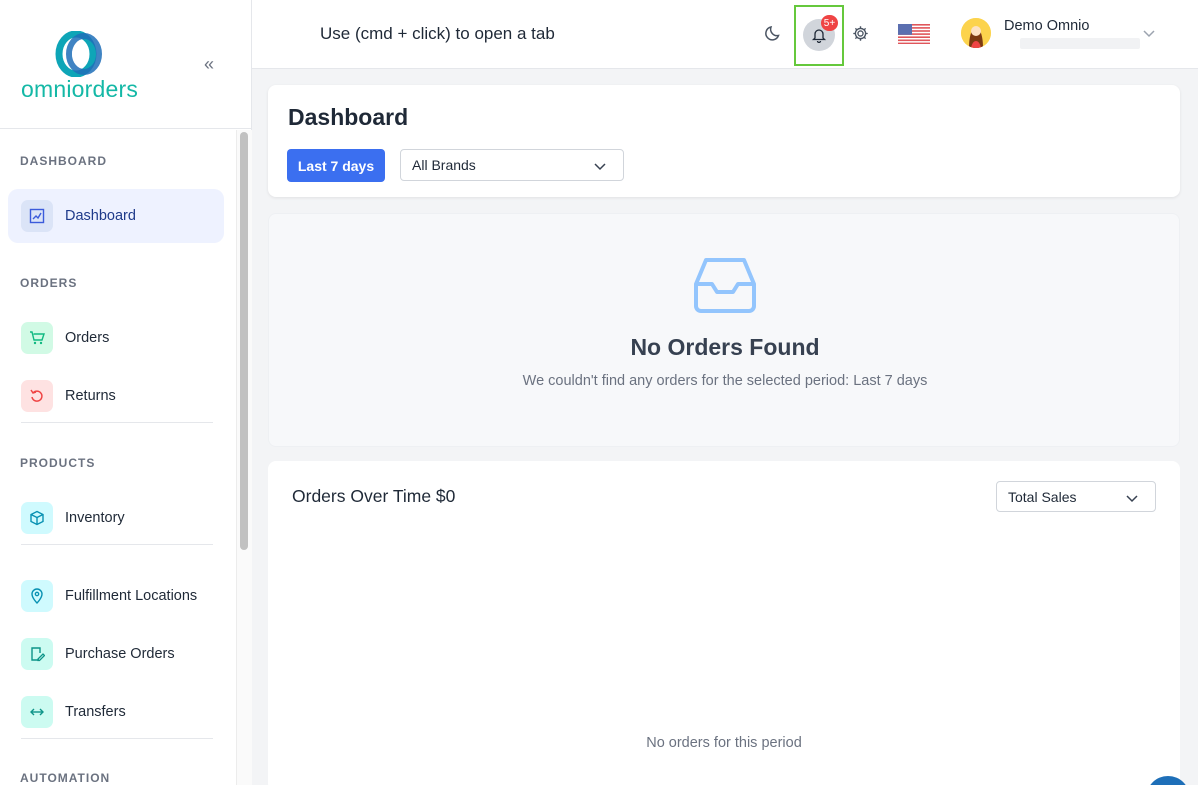 This screenshot has height=785, width=1198. Describe the element at coordinates (914, 34) in the screenshot. I see `us-flag-icon` at that location.